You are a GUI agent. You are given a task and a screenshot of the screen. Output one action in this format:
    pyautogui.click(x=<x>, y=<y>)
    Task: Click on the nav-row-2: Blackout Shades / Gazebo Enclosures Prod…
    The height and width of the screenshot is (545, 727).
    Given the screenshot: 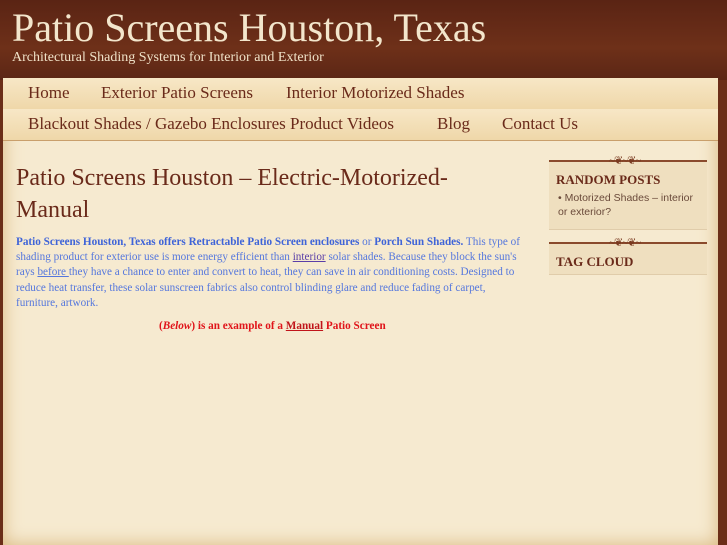 What is the action you would take?
    pyautogui.click(x=360, y=125)
    